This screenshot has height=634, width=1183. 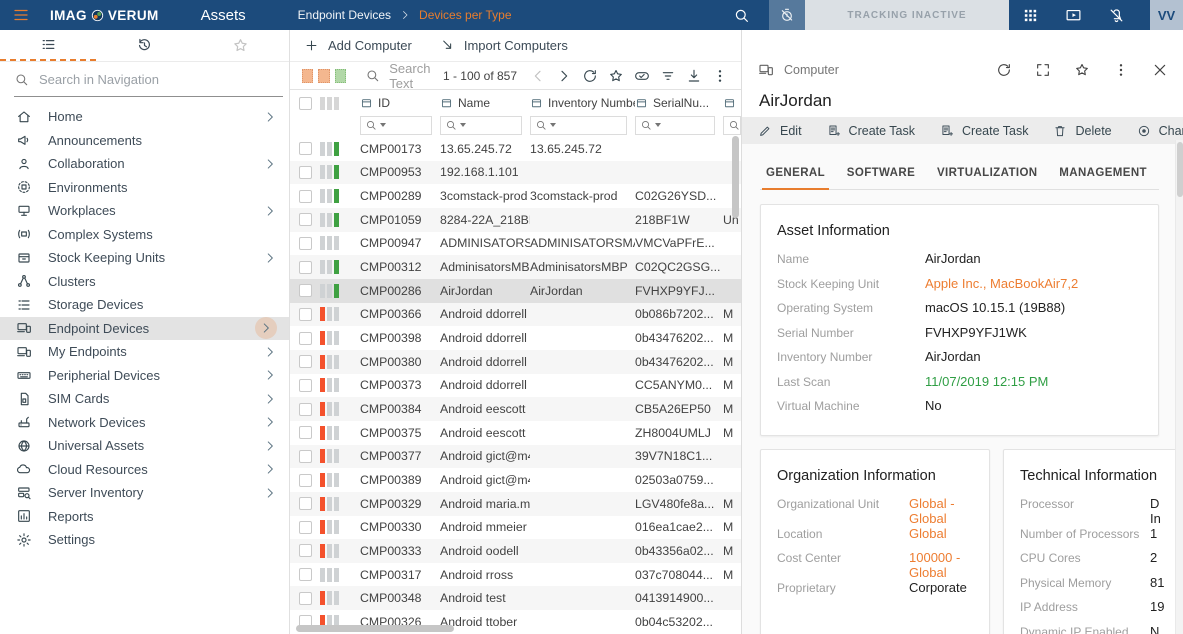 I want to click on sidebar-item-environments: Environments, so click(x=144, y=188).